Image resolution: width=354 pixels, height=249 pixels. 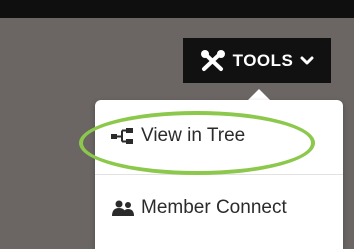 I want to click on menu-item-label: Member Connect, so click(x=214, y=207).